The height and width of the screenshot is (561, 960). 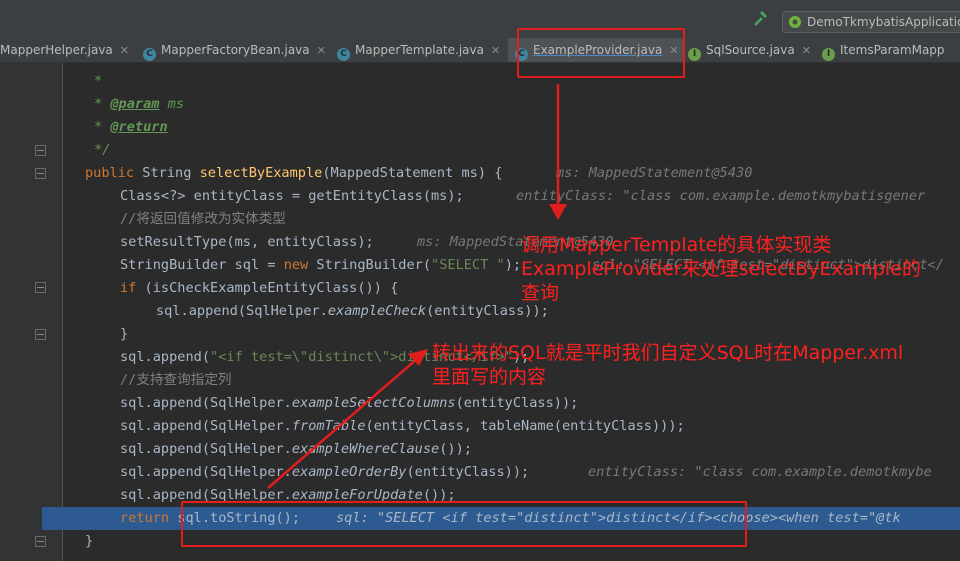 What do you see at coordinates (343, 423) in the screenshot?
I see `arrow-up` at bounding box center [343, 423].